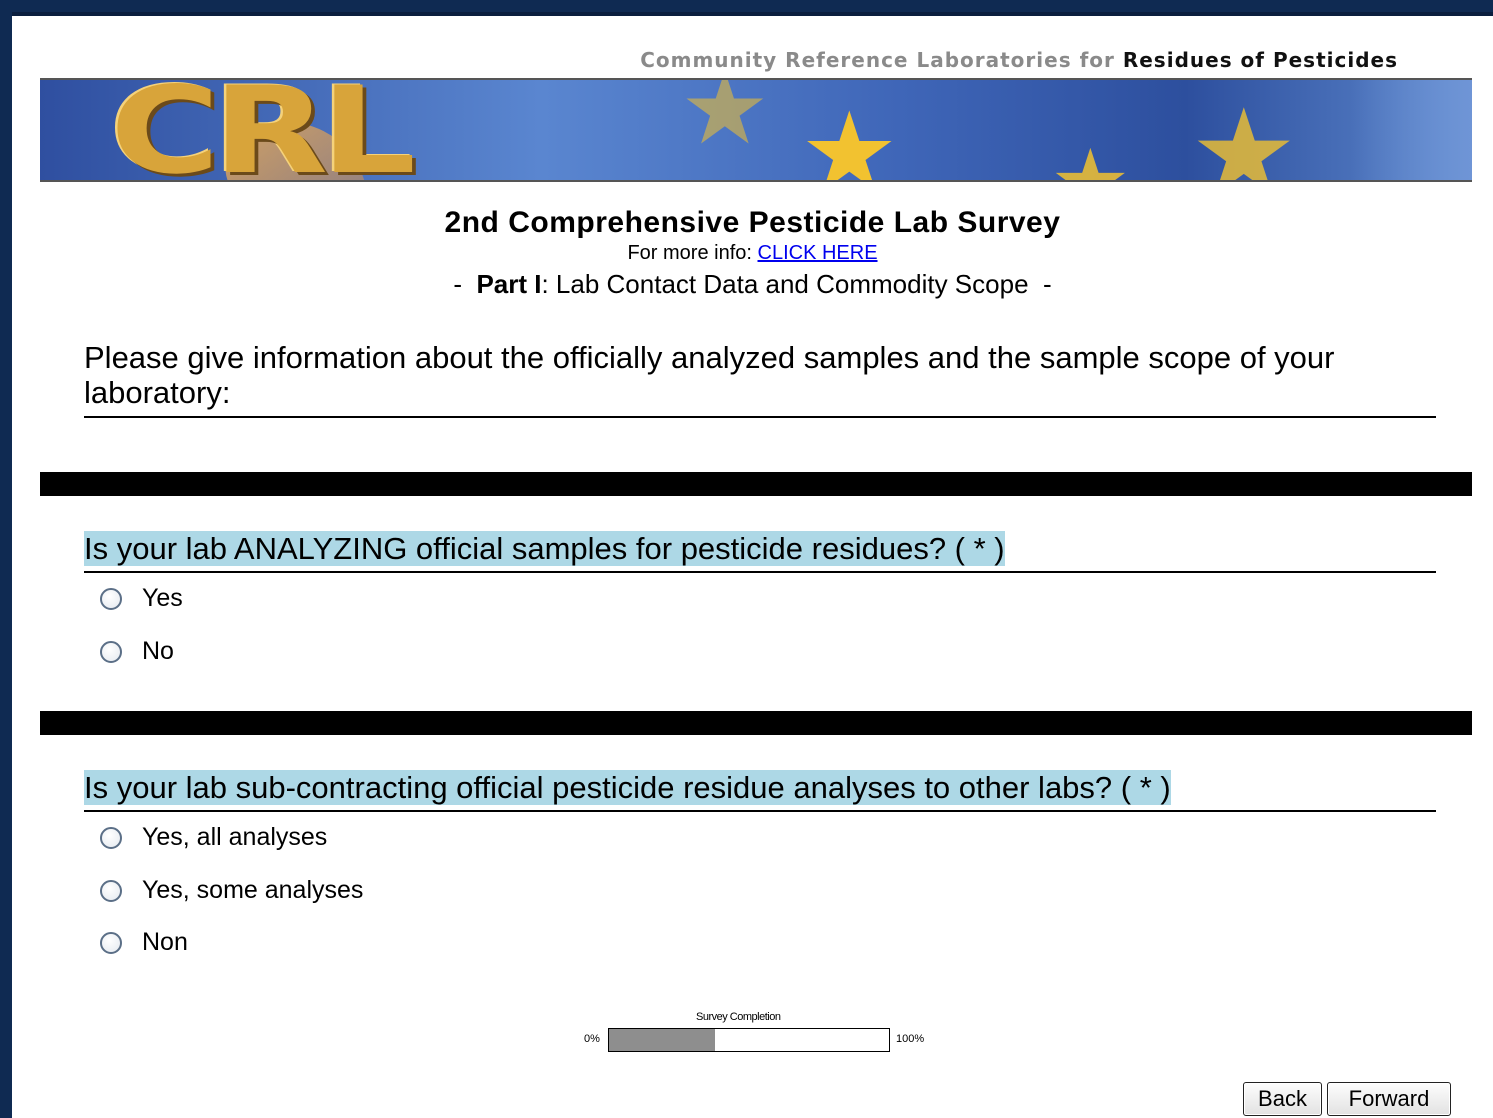  I want to click on org-prefix: Community Reference Laboratories for, so click(877, 60).